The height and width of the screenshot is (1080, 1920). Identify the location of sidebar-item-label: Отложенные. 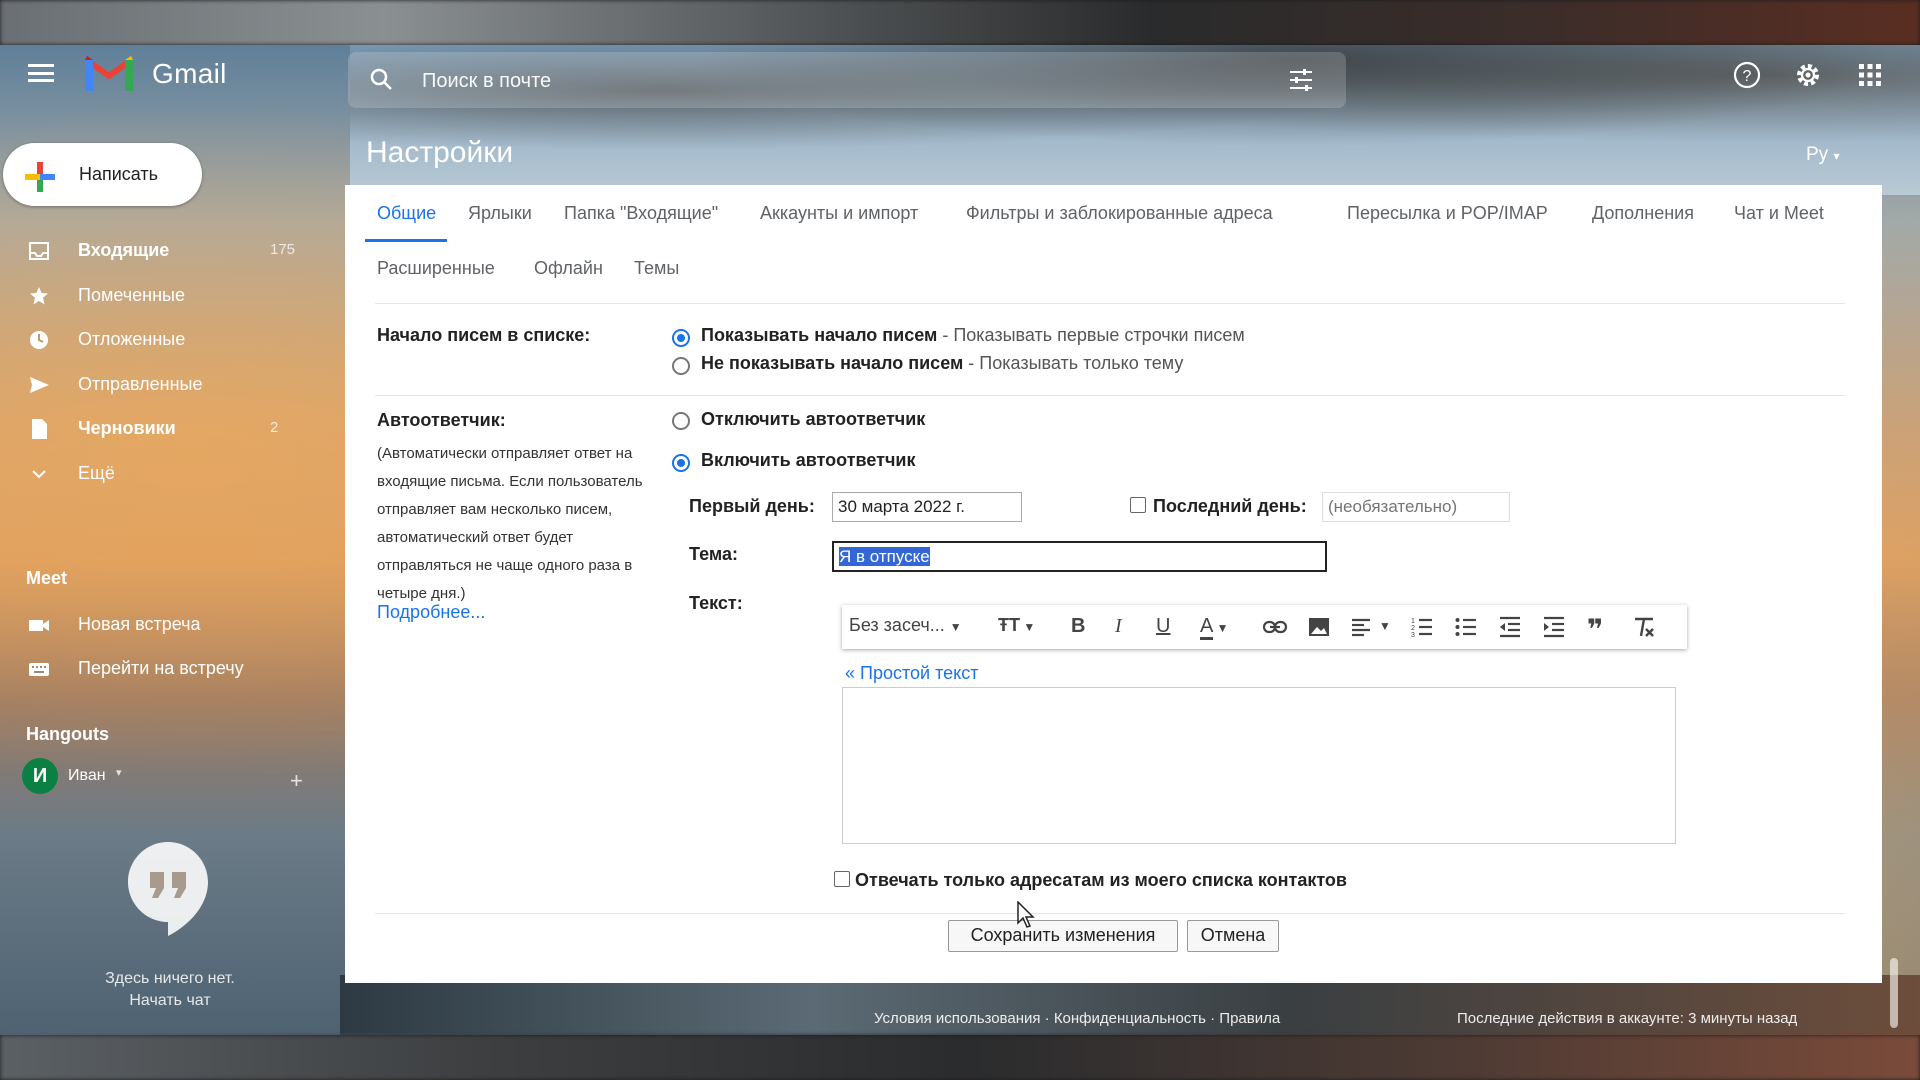
(132, 339).